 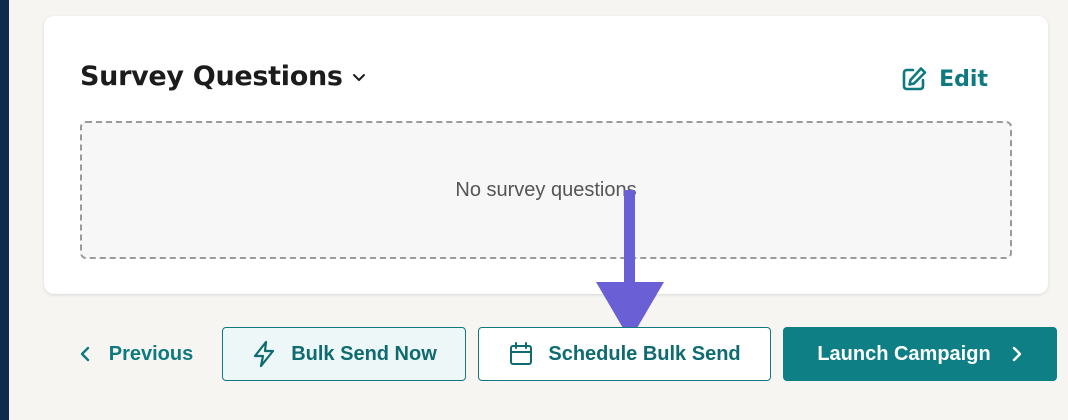 I want to click on chevron-right-icon, so click(x=1017, y=354).